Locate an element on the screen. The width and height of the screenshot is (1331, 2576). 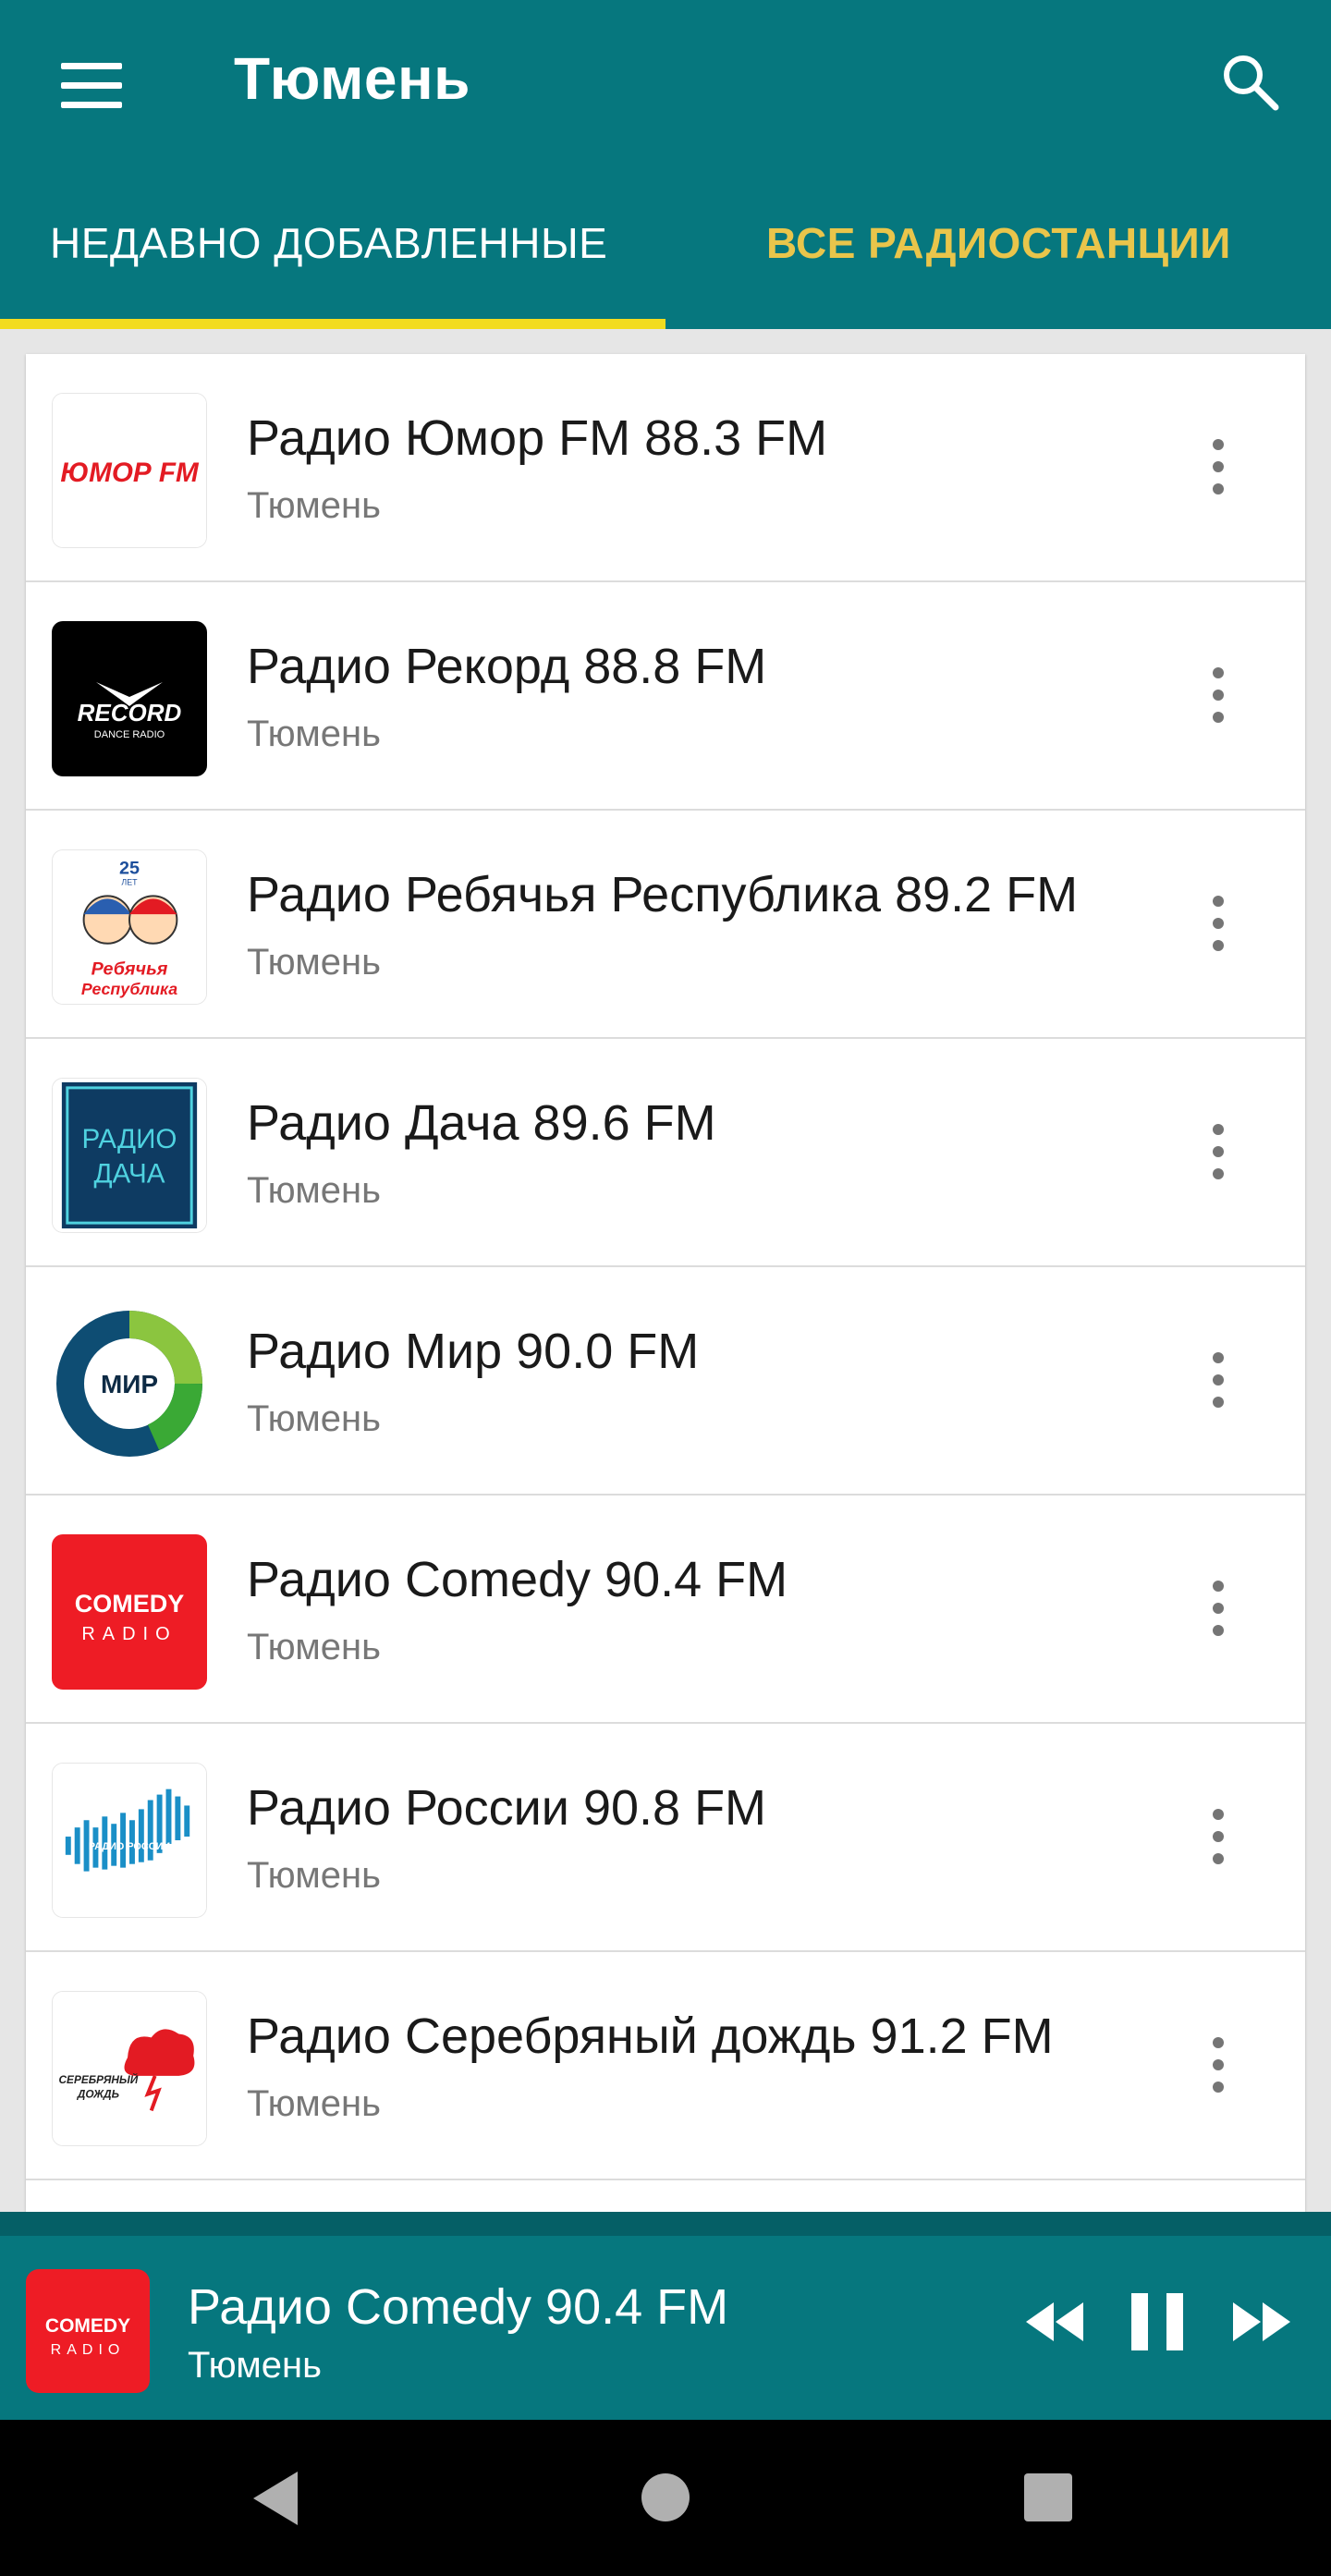
svg-text: РАДИО РОССИИ is located at coordinates (130, 1846).